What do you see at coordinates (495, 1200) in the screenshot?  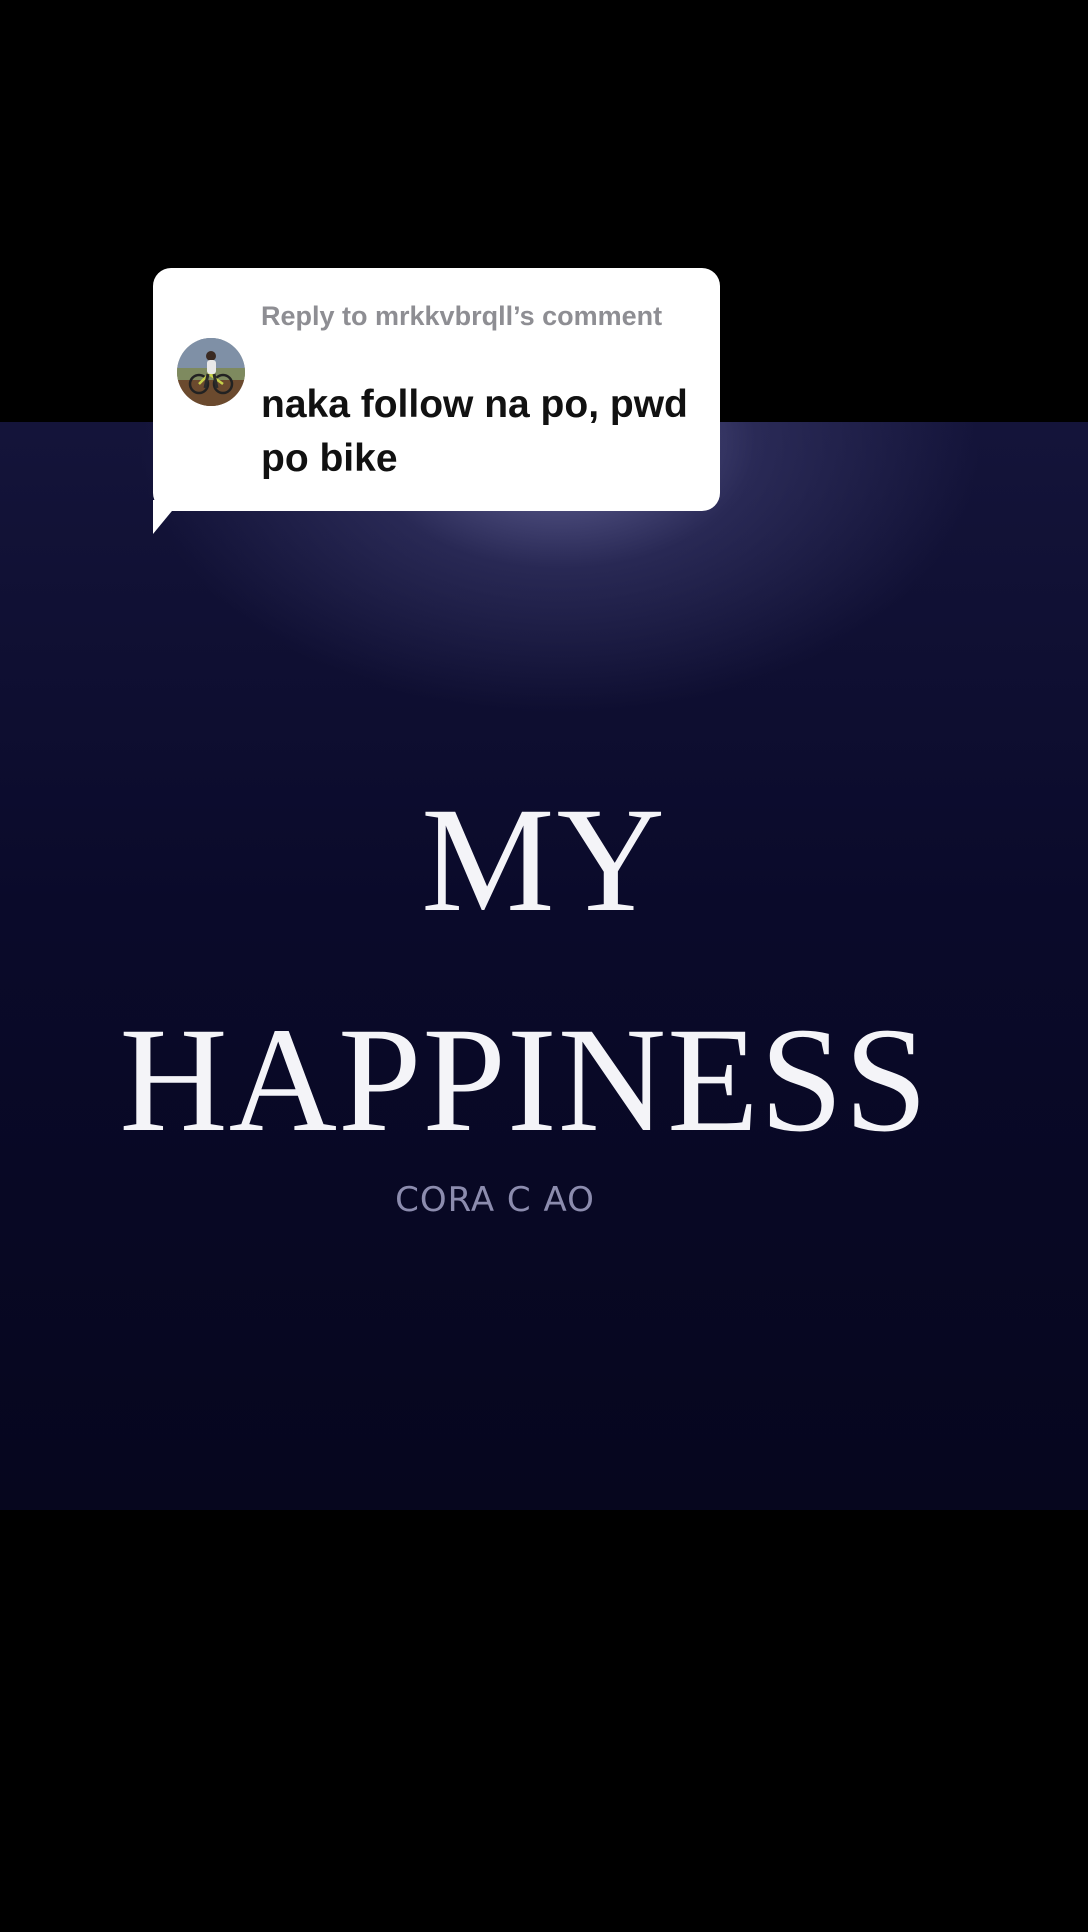 I see `credit-text: CORA C AO` at bounding box center [495, 1200].